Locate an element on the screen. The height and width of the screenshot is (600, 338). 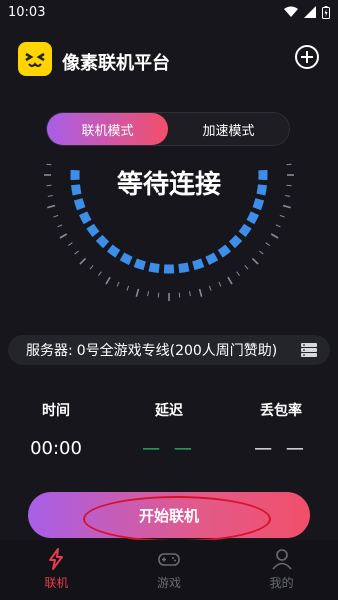
app-logo is located at coordinates (35, 59).